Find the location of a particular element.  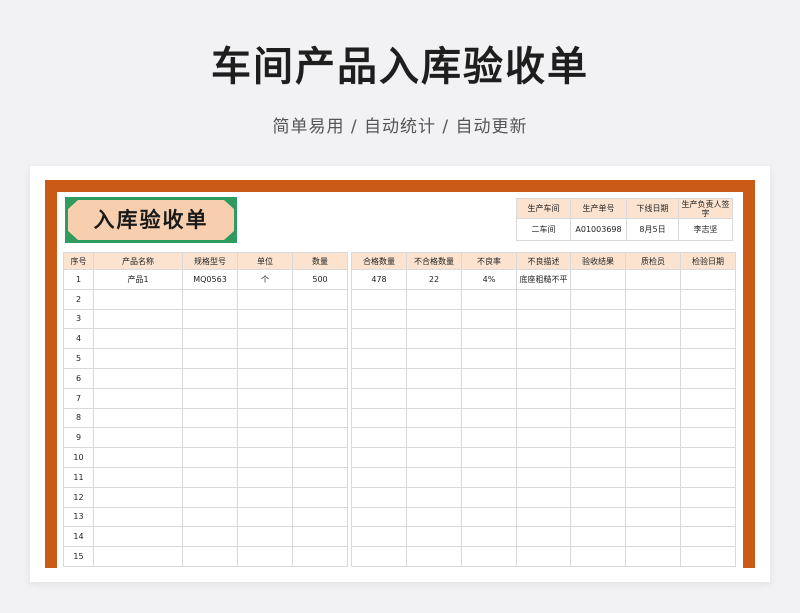

product-cell: 7 is located at coordinates (78, 398).